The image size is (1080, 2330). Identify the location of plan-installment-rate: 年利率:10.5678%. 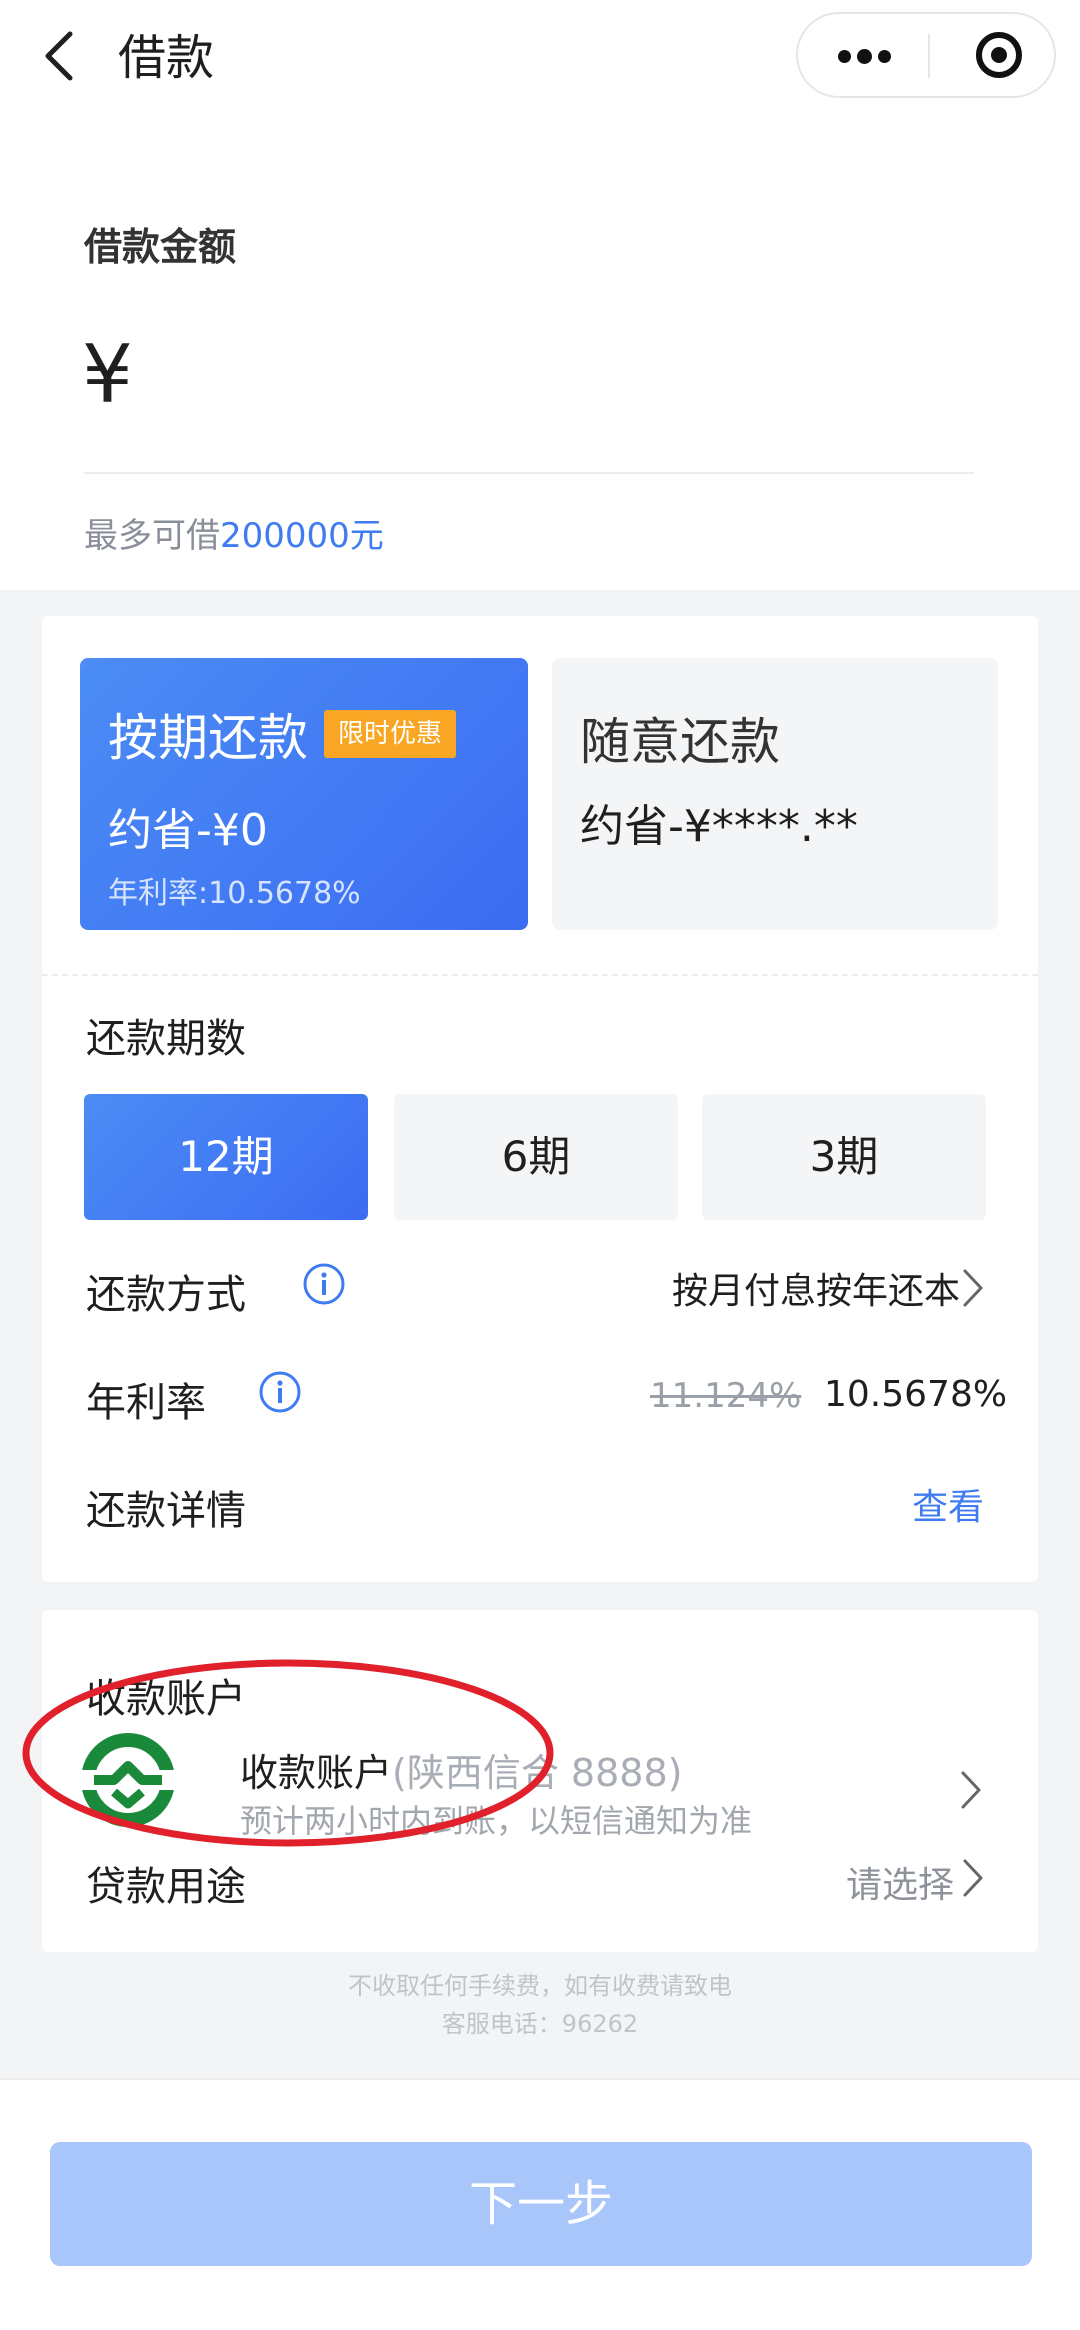
(234, 893).